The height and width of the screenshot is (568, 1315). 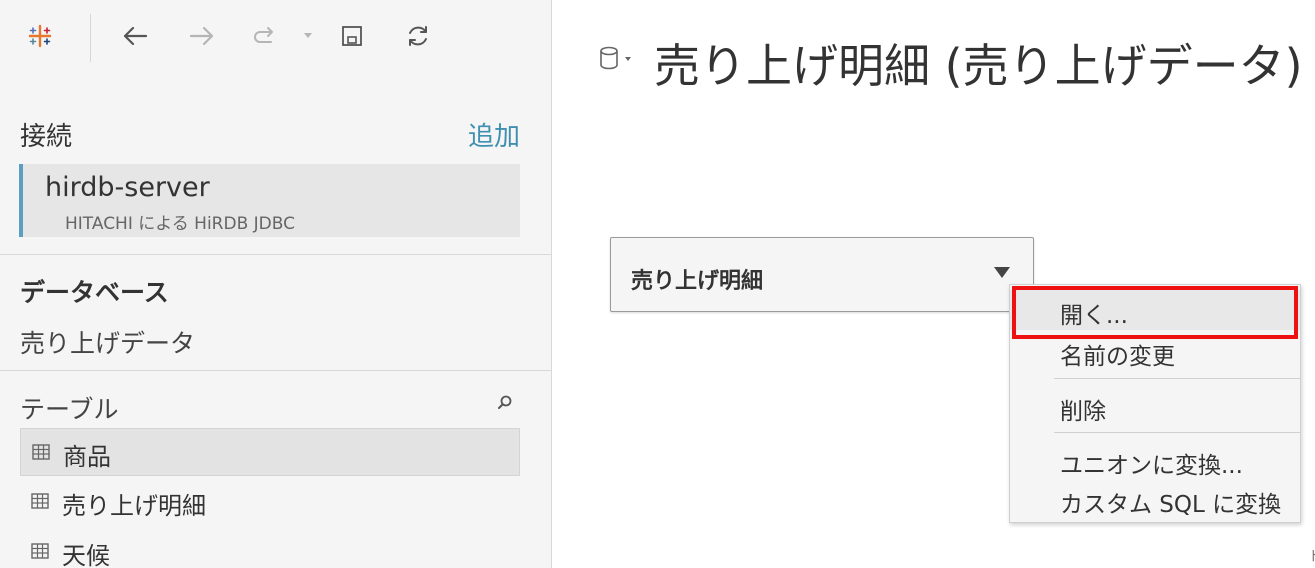 What do you see at coordinates (40, 36) in the screenshot?
I see `tableau-logo-icon` at bounding box center [40, 36].